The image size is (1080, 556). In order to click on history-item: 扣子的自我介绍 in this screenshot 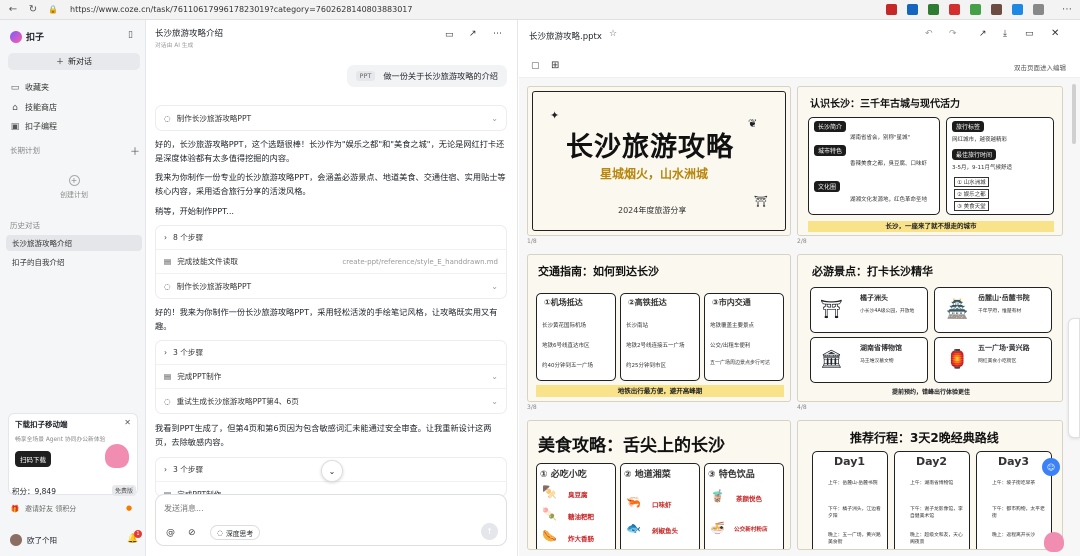, I will do `click(74, 262)`.